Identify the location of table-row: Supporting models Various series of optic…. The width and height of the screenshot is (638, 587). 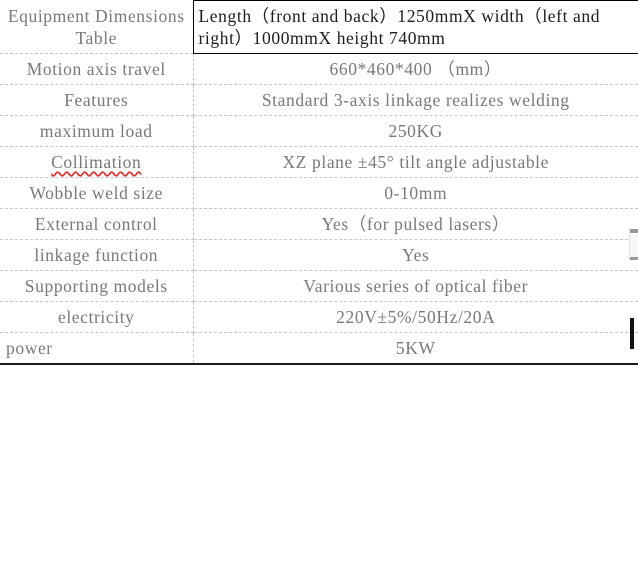
(319, 286).